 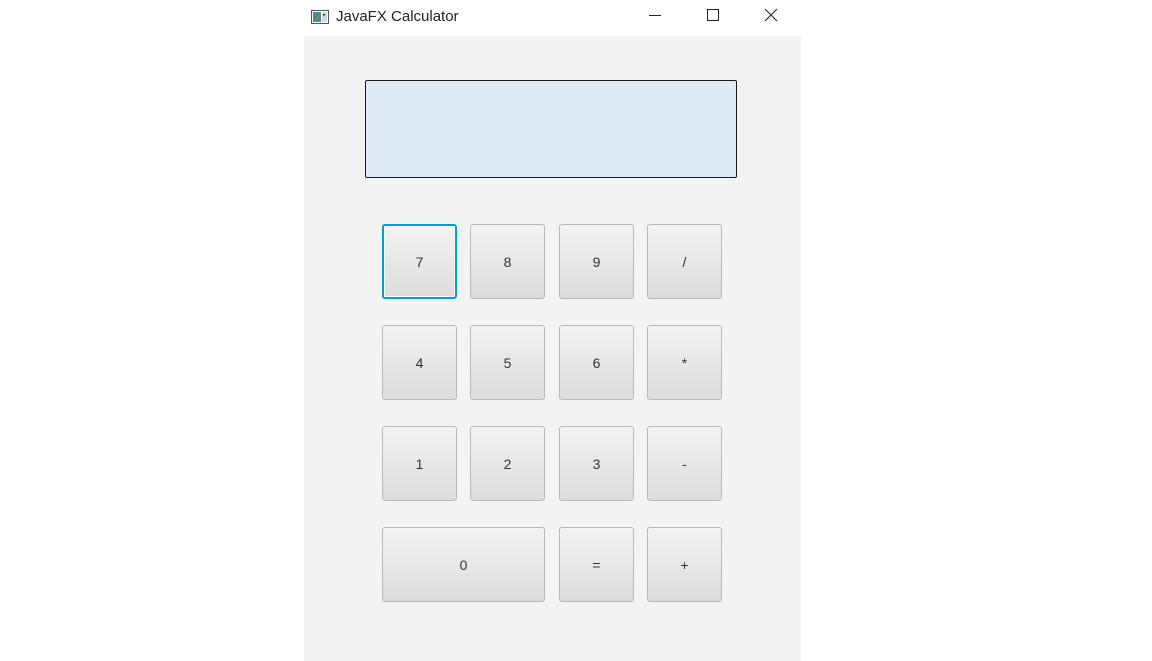 What do you see at coordinates (552, 18) in the screenshot?
I see `title-bar: JavaFX Calculator` at bounding box center [552, 18].